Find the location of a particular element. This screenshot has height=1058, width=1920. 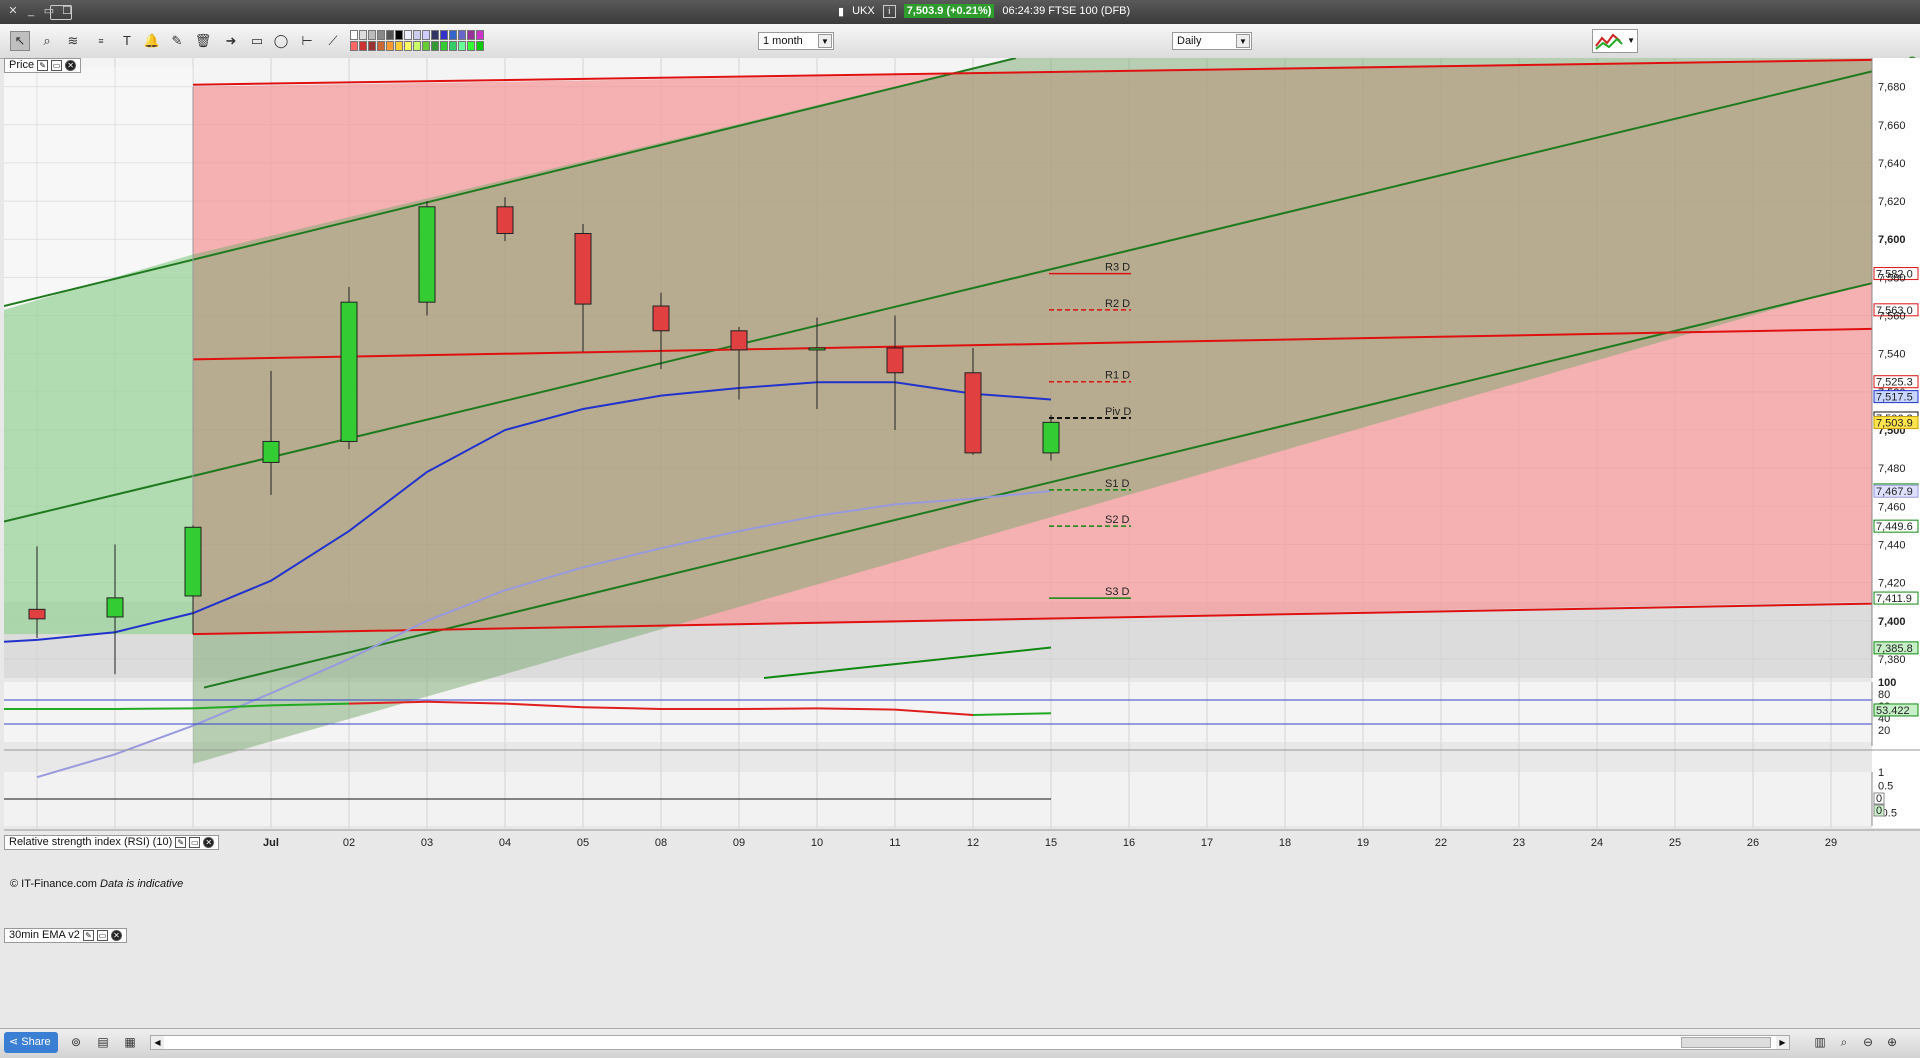

close-window-icon: ✕ is located at coordinates (13, 11).